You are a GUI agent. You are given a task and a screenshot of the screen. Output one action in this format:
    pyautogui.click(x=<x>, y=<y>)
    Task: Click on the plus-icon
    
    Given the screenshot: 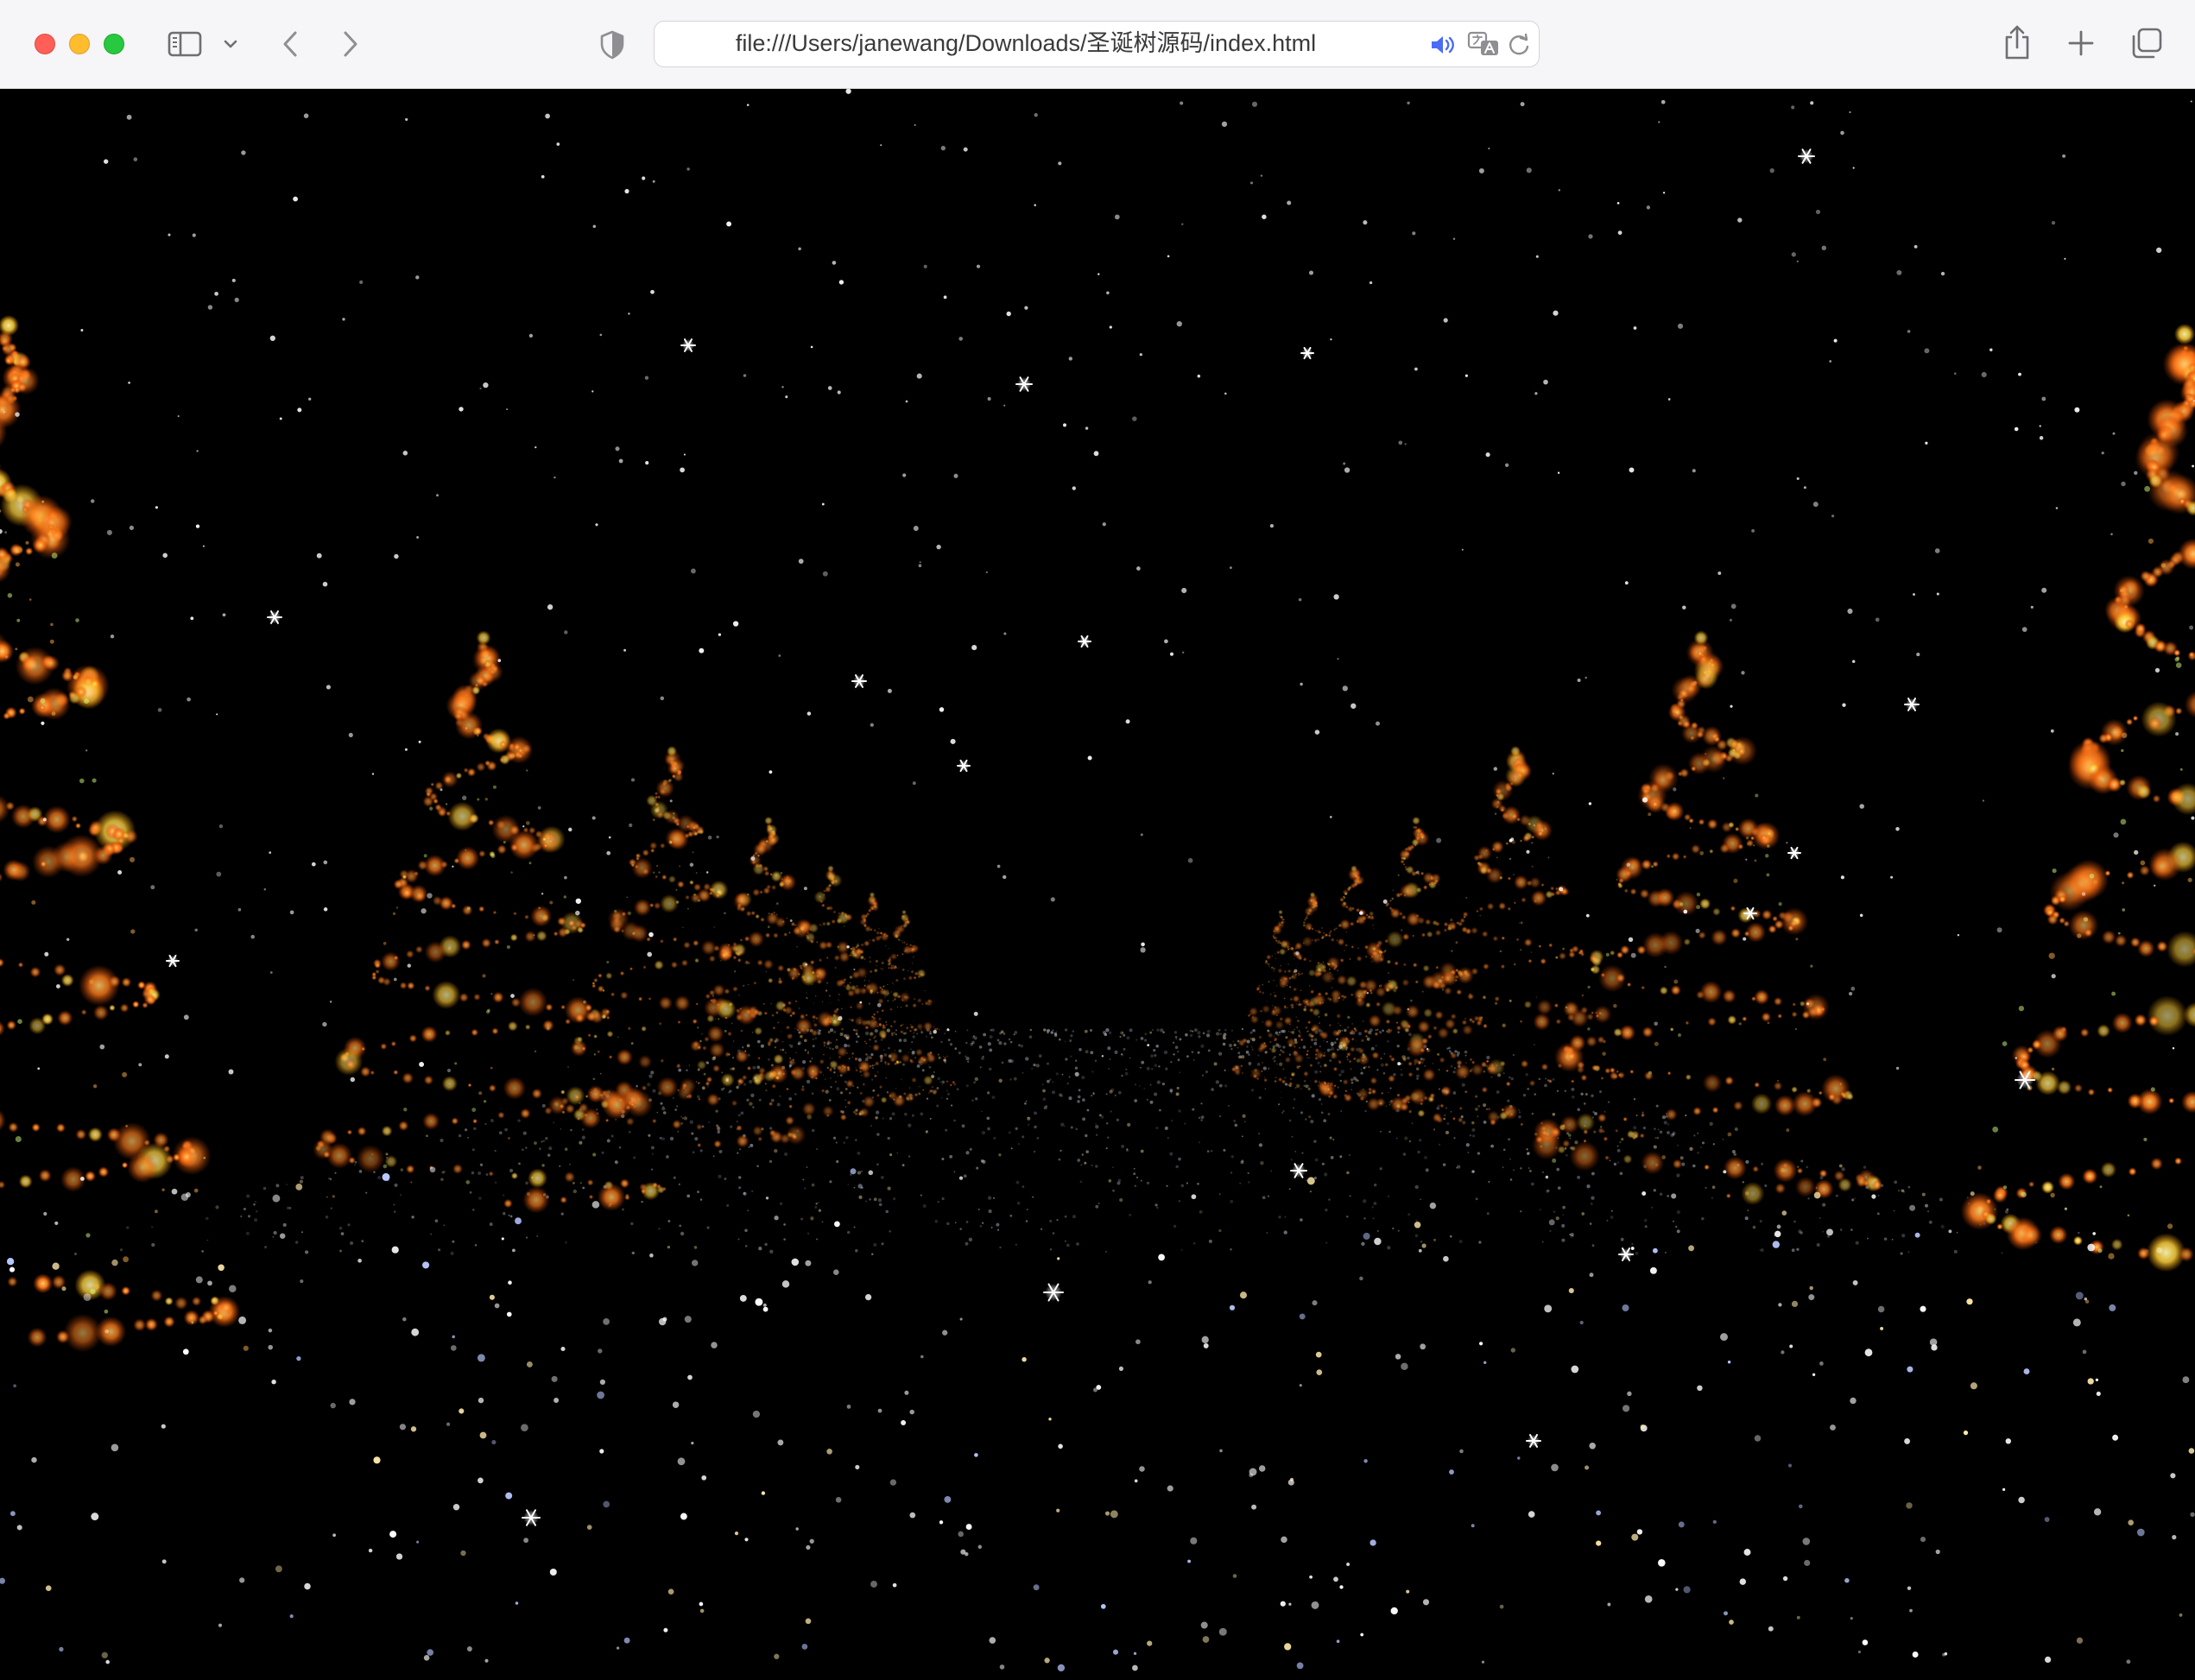 What is the action you would take?
    pyautogui.click(x=2081, y=43)
    